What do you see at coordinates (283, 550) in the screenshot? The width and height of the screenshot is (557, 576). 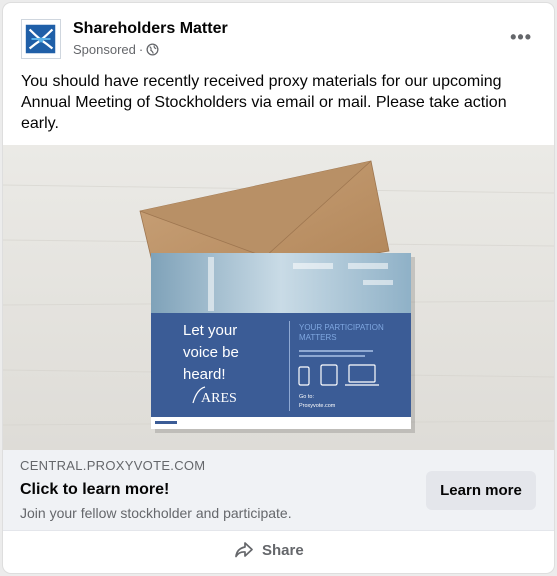 I see `share-label: Share` at bounding box center [283, 550].